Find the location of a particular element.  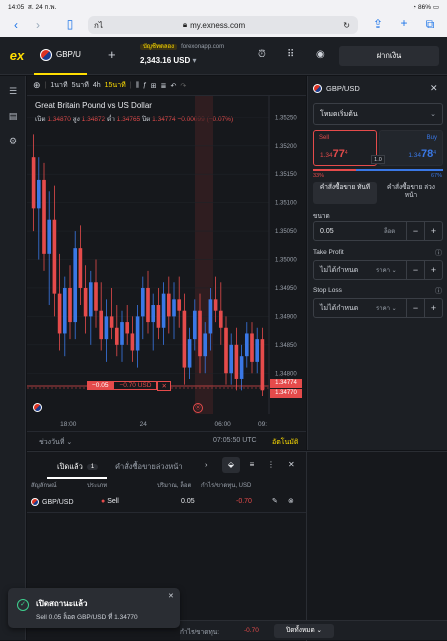

redo-icon: ↷ is located at coordinates (183, 86).